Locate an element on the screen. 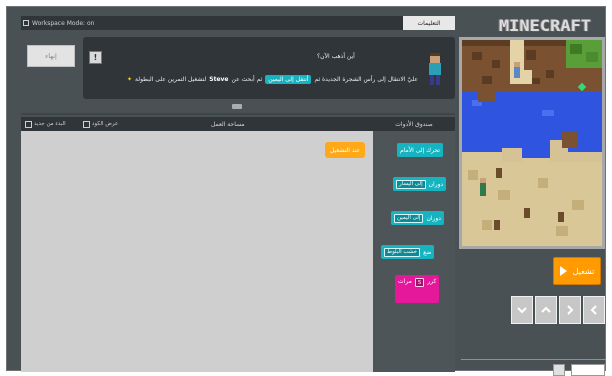 The height and width of the screenshot is (376, 612). game-view is located at coordinates (532, 143).